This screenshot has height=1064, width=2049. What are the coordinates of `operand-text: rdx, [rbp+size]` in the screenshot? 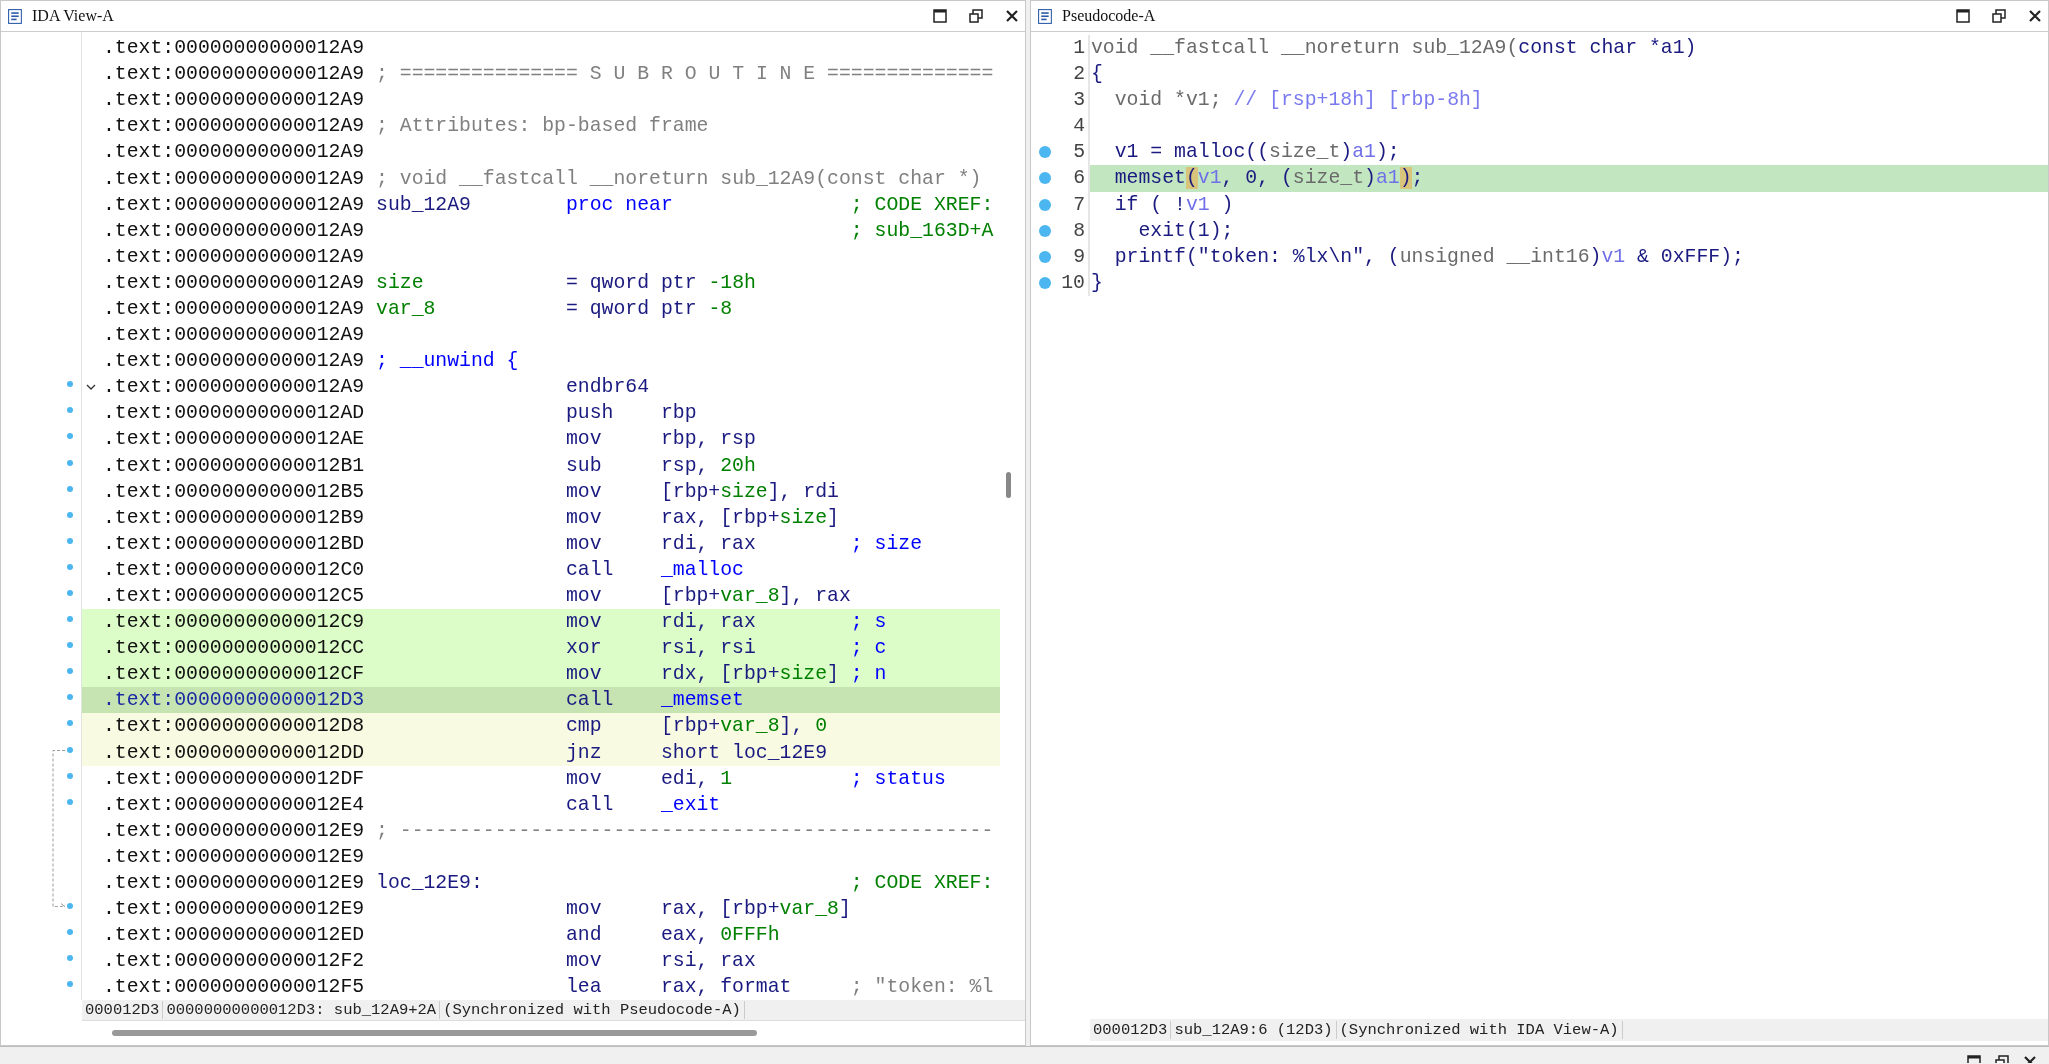 It's located at (749, 674).